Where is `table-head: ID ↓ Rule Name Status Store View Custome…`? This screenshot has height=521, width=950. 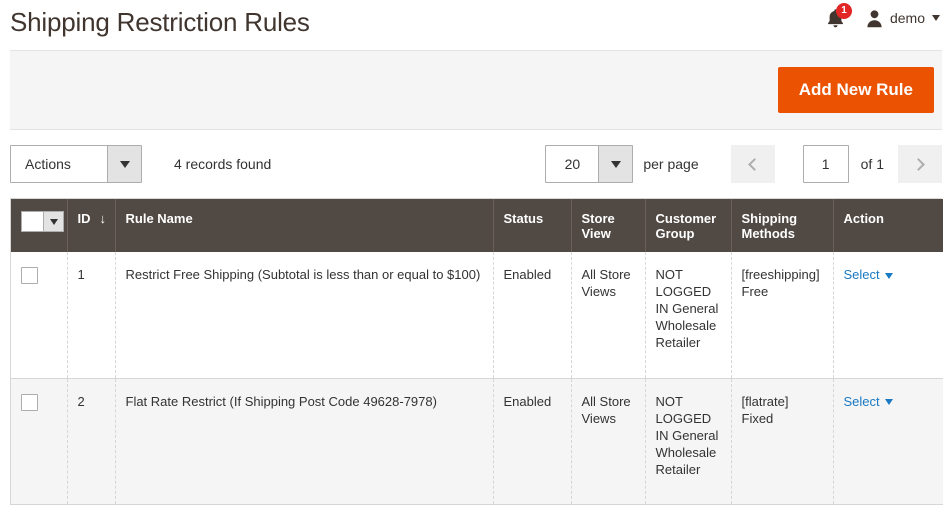
table-head: ID ↓ Rule Name Status Store View Custome… is located at coordinates (477, 225).